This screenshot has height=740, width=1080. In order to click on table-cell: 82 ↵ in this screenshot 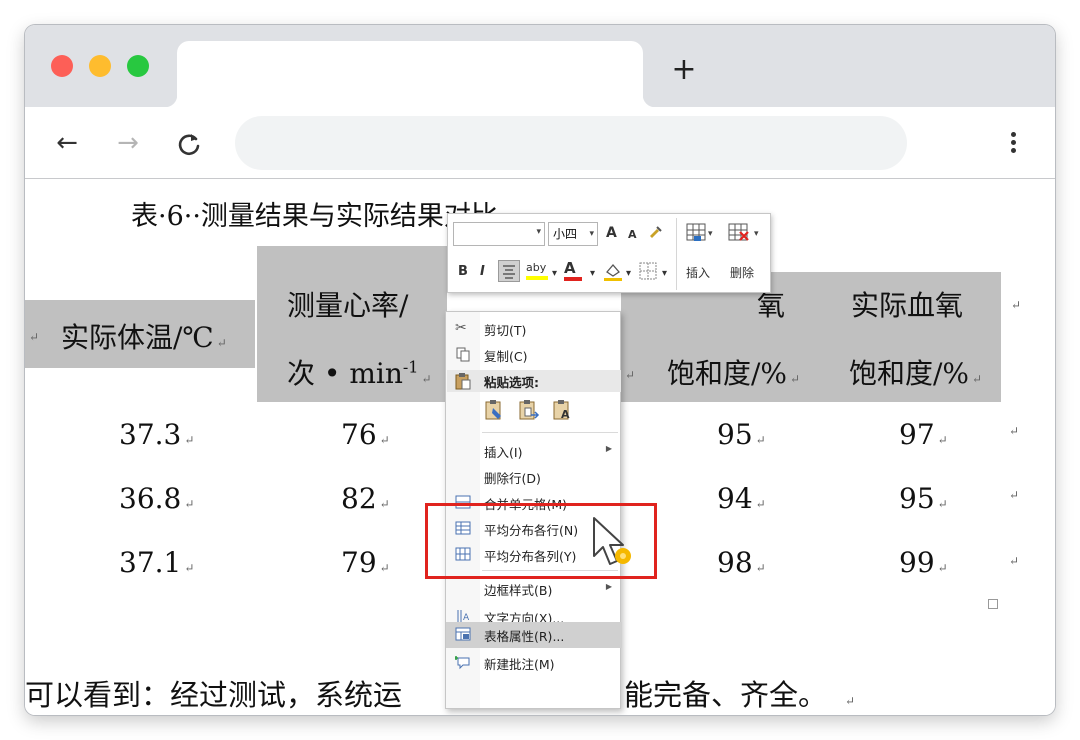, I will do `click(365, 498)`.